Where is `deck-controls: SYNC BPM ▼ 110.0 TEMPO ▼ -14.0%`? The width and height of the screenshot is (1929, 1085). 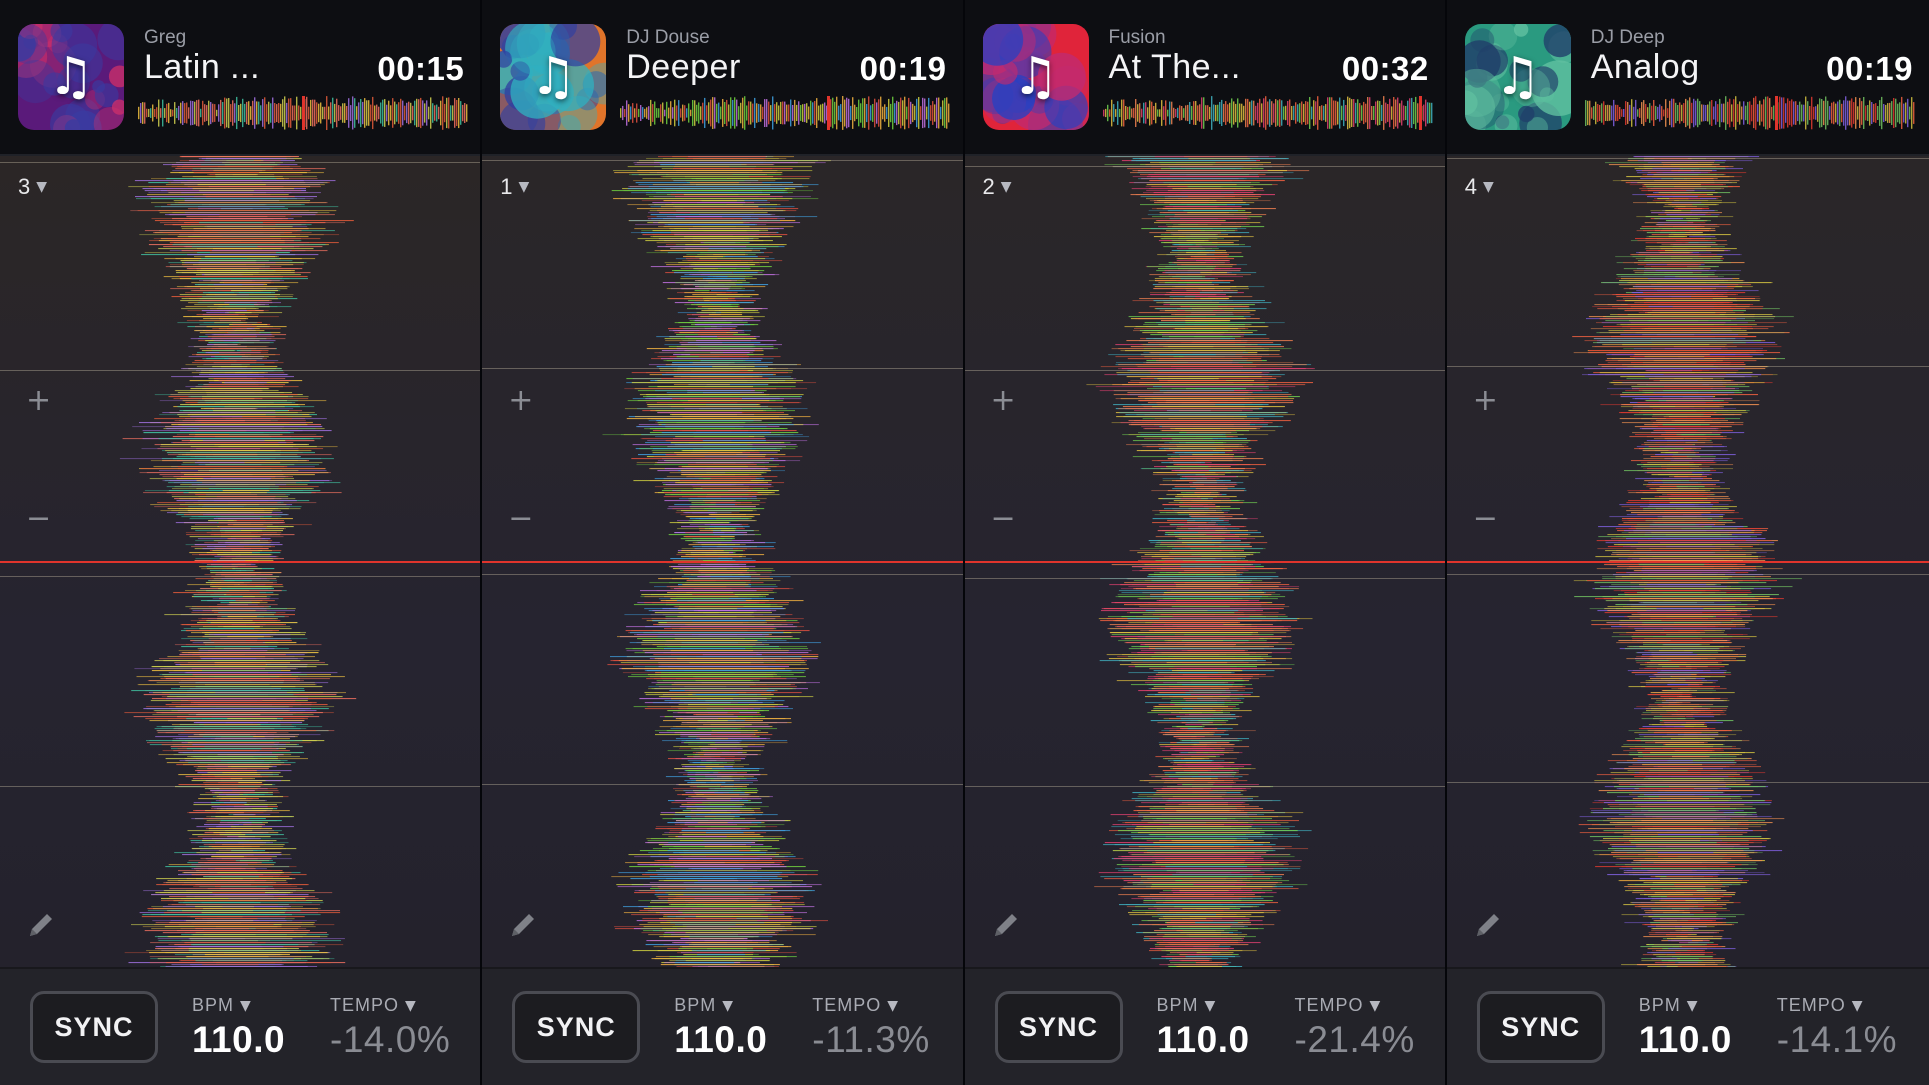 deck-controls: SYNC BPM ▼ 110.0 TEMPO ▼ -14.0% is located at coordinates (240, 1026).